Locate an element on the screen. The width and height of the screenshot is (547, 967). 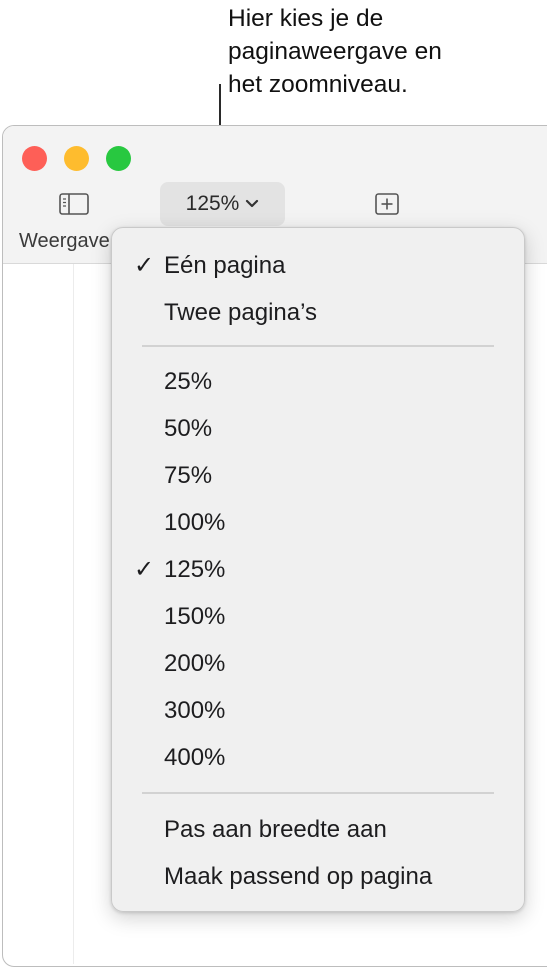
menu-item-zoom-25: 25% is located at coordinates (318, 382).